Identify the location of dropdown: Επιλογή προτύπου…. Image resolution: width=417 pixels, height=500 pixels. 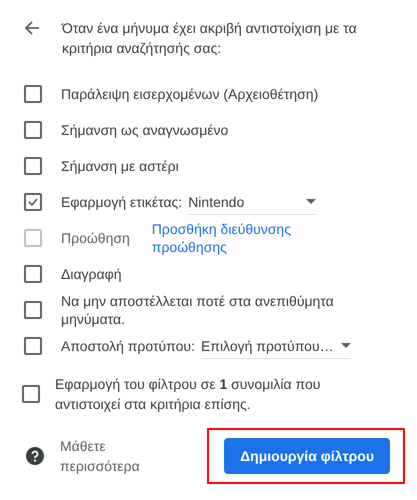
(275, 346).